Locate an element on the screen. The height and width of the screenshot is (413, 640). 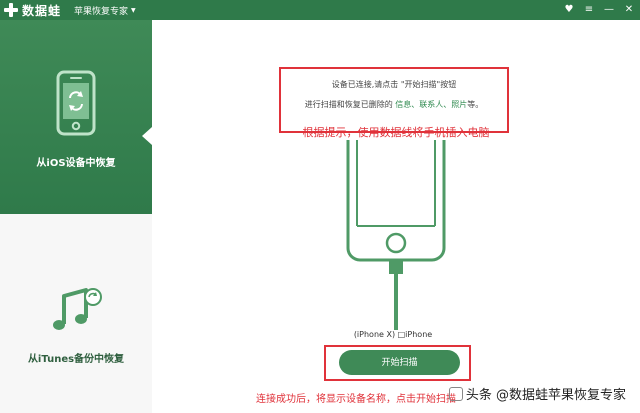
sidebar-item-itunes-recovery is located at coordinates (76, 313).